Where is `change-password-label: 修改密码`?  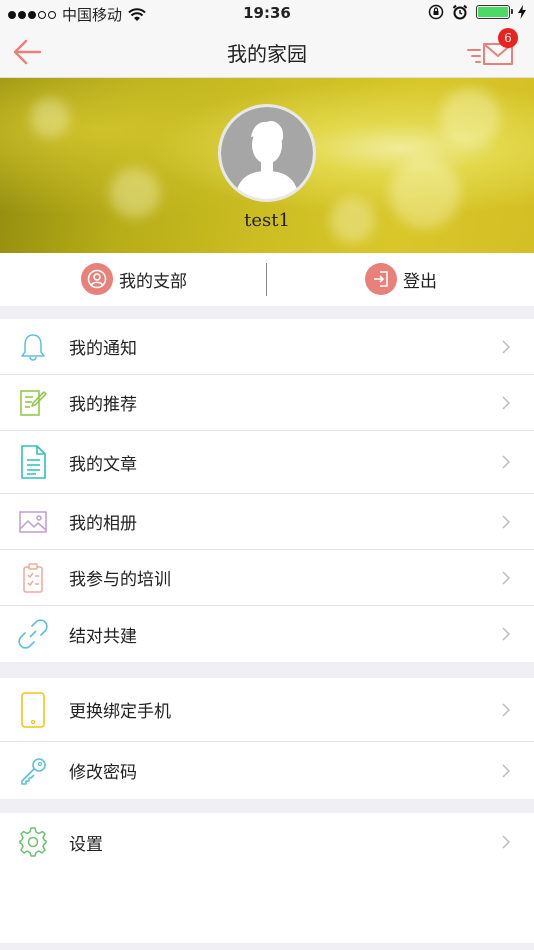 change-password-label: 修改密码 is located at coordinates (103, 773).